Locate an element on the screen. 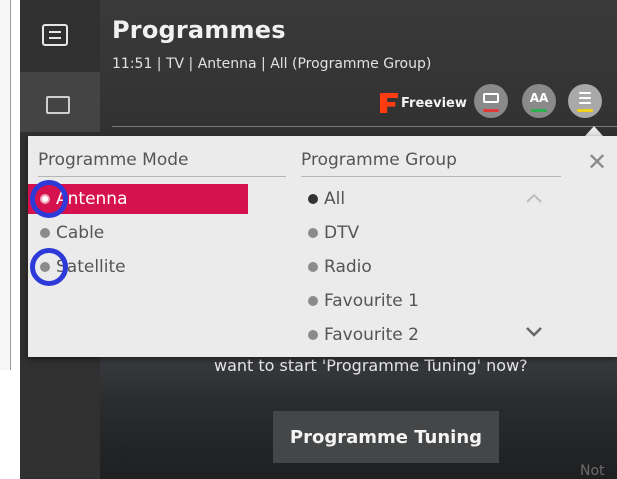  group-option-favourite-1: Favourite 1 is located at coordinates (363, 301).